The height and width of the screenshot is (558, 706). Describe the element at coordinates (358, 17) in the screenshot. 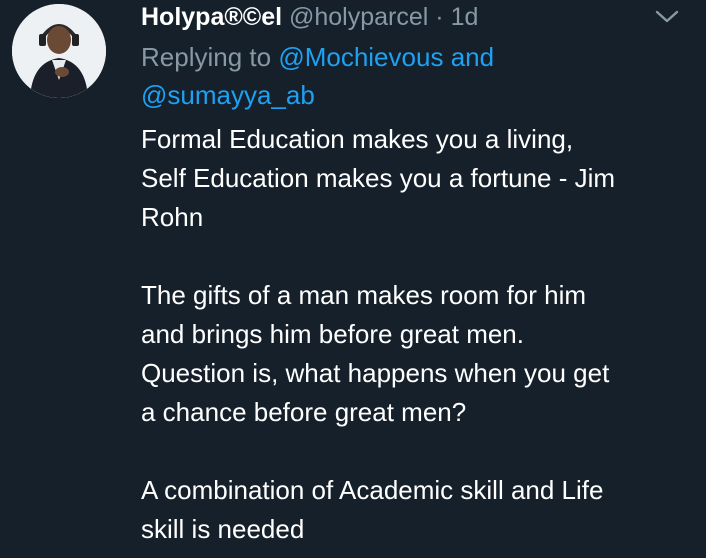

I see `user-handle: @holyparcel` at that location.